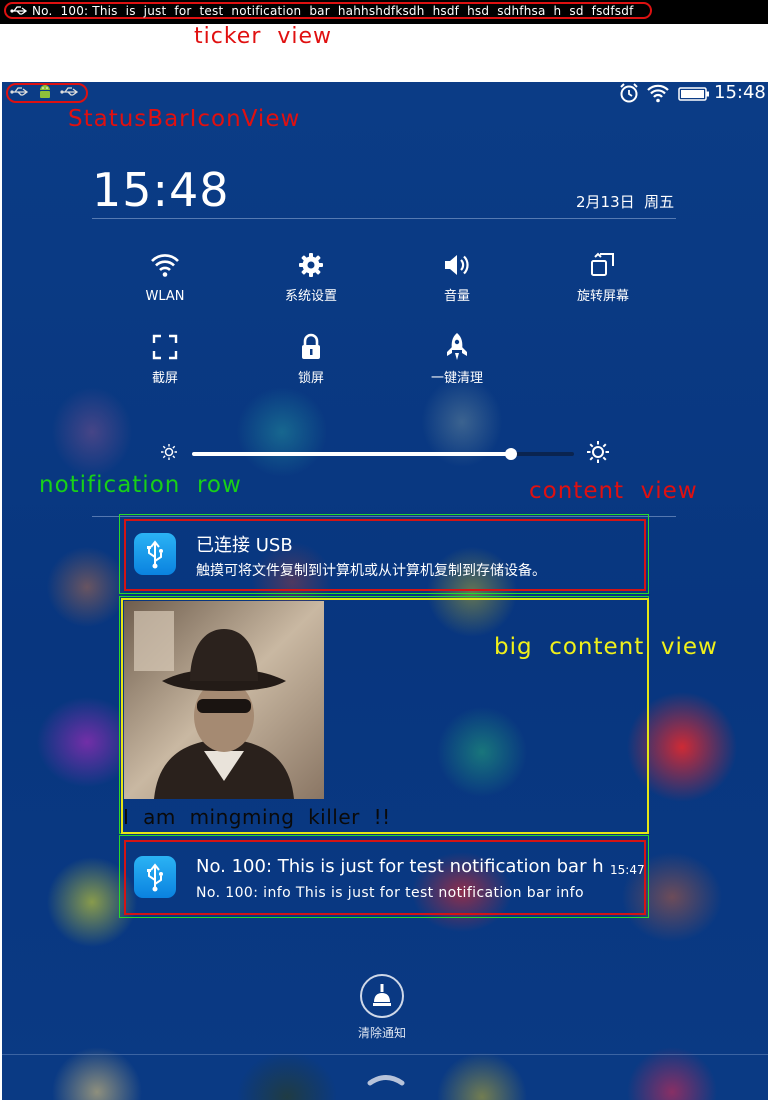  I want to click on volume-icon, so click(457, 265).